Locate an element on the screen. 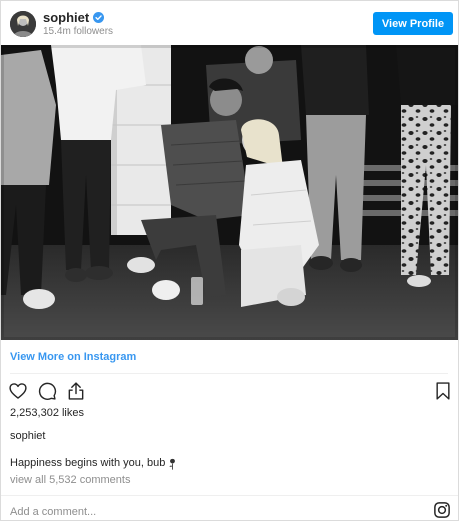  username: sophiet is located at coordinates (66, 17).